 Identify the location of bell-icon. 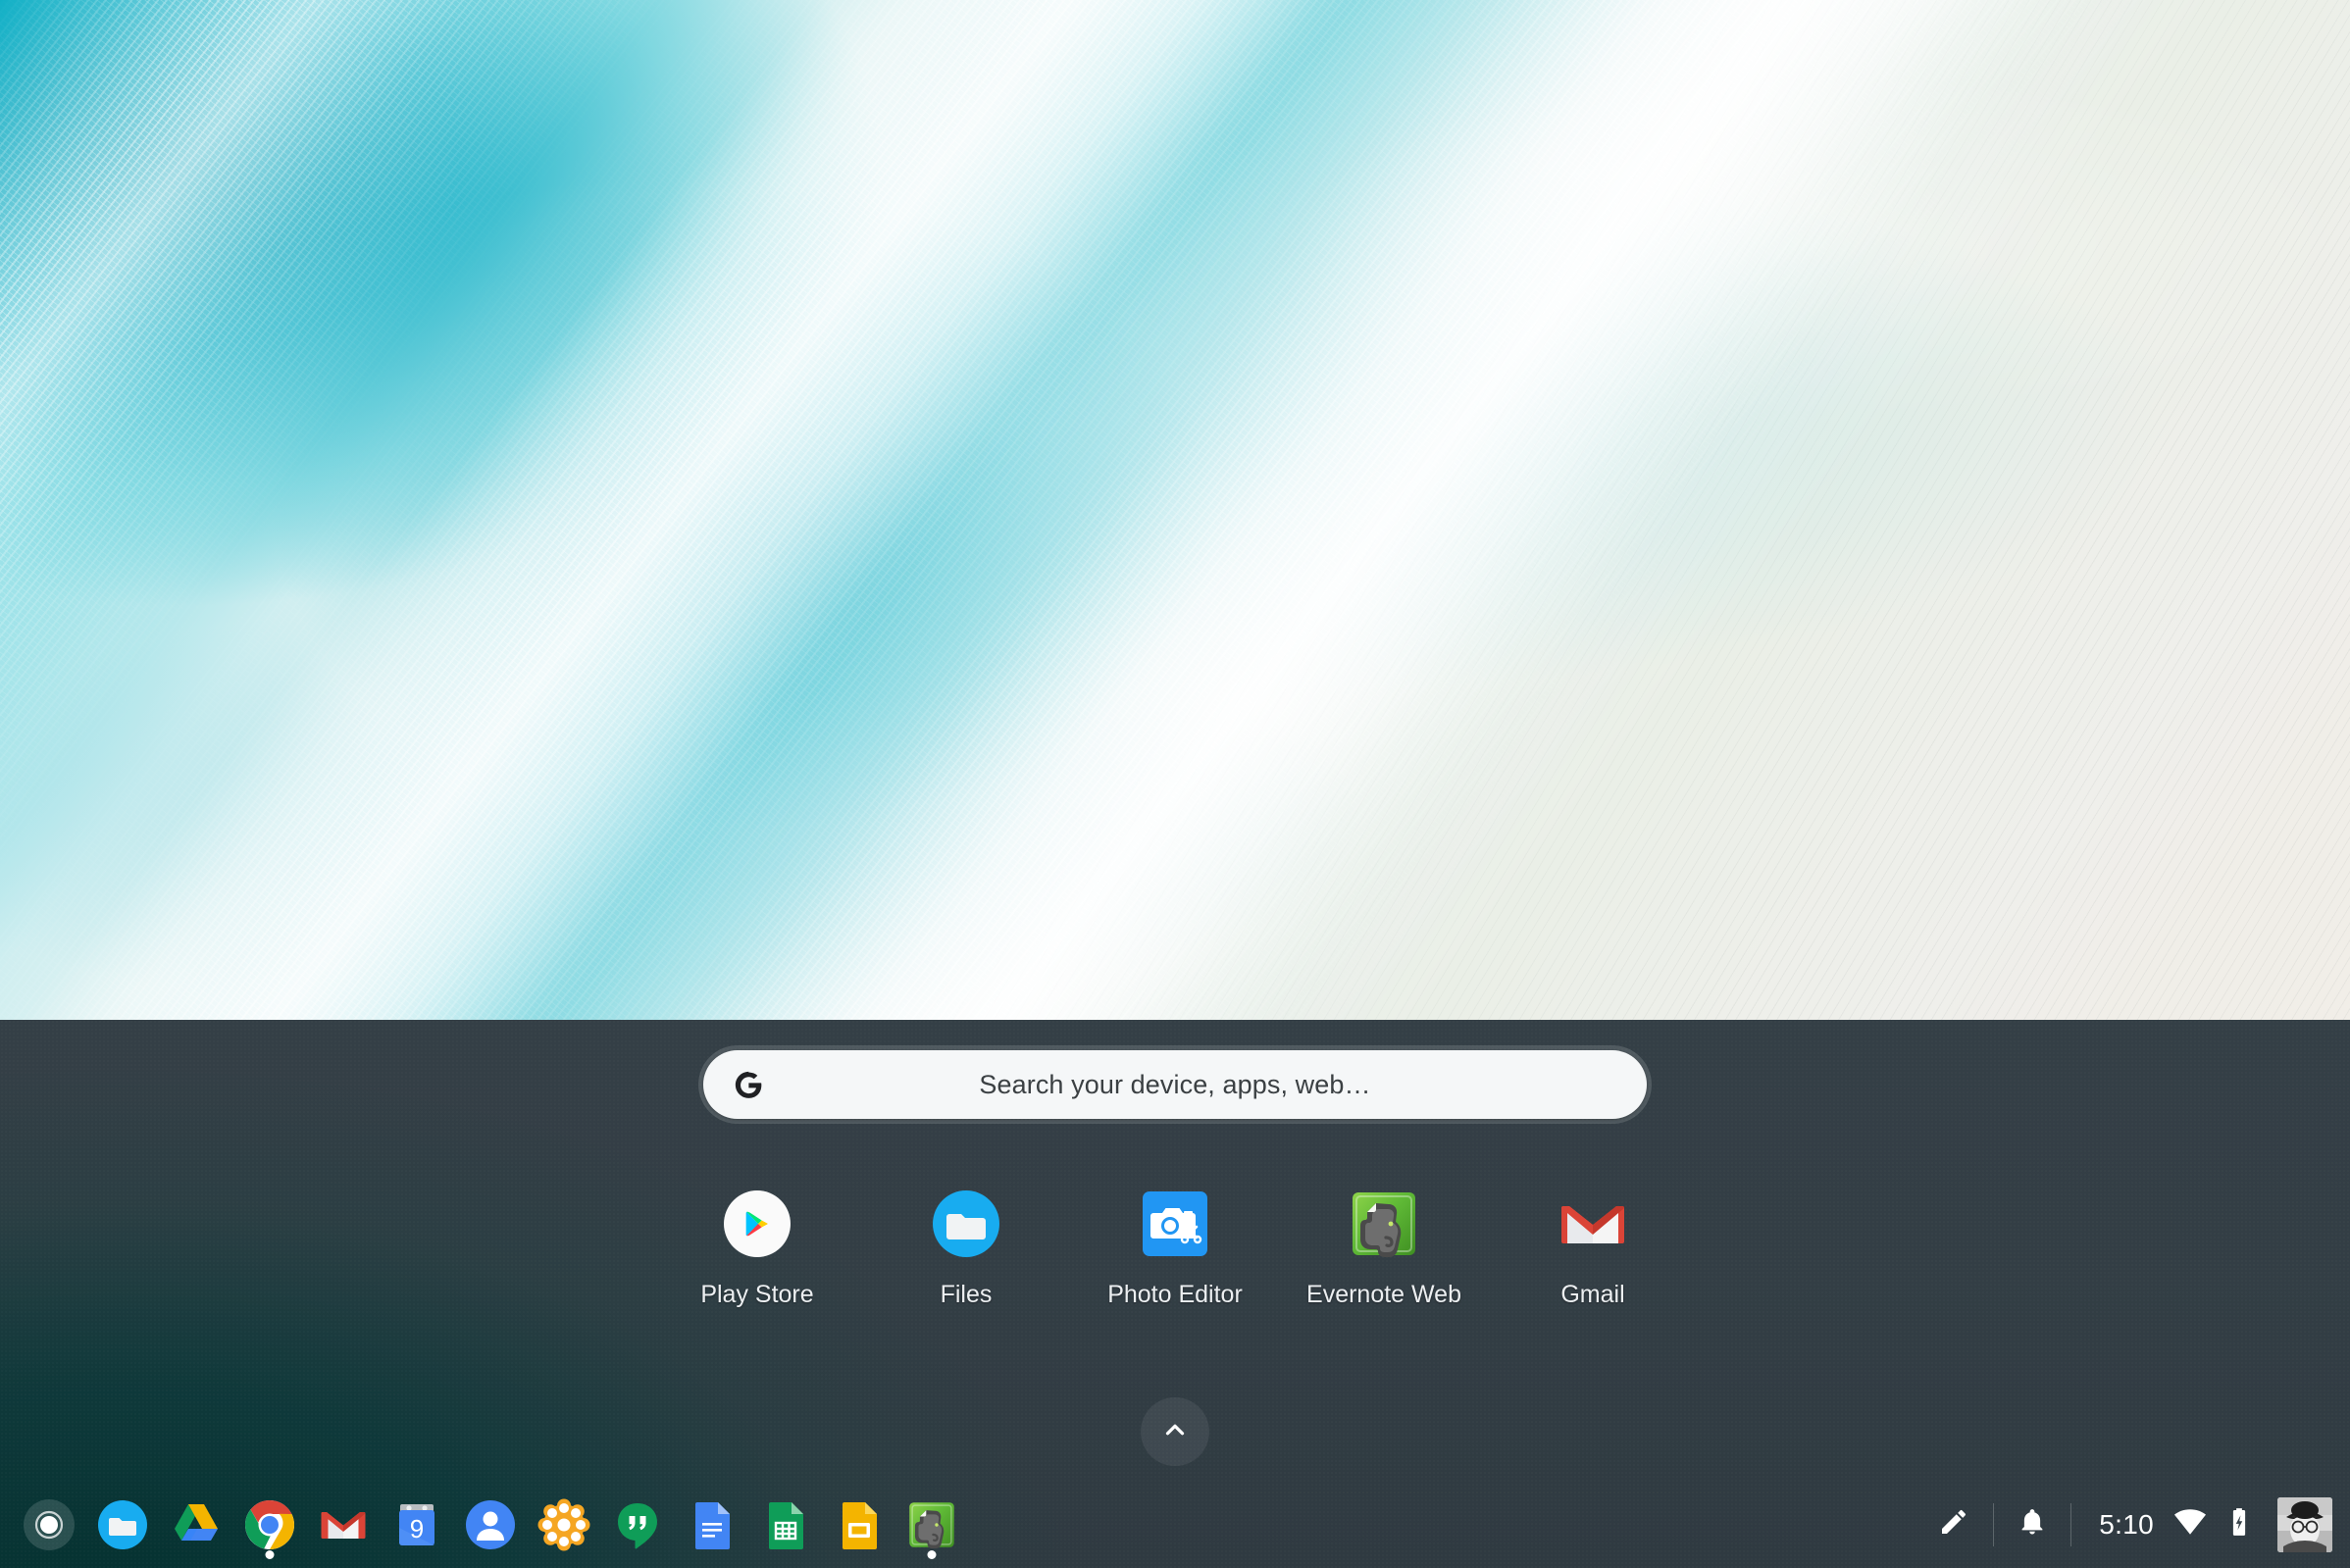
(2033, 1524).